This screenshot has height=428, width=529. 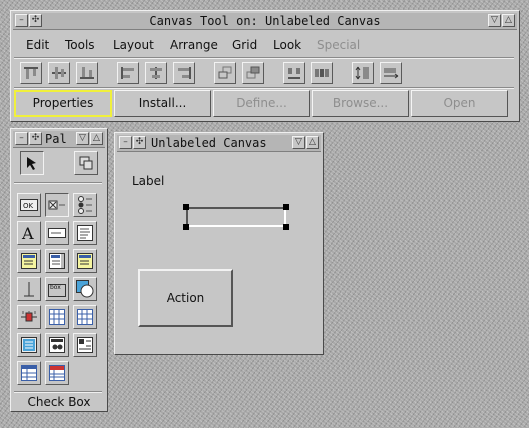 I want to click on group-icon, so click(x=294, y=73).